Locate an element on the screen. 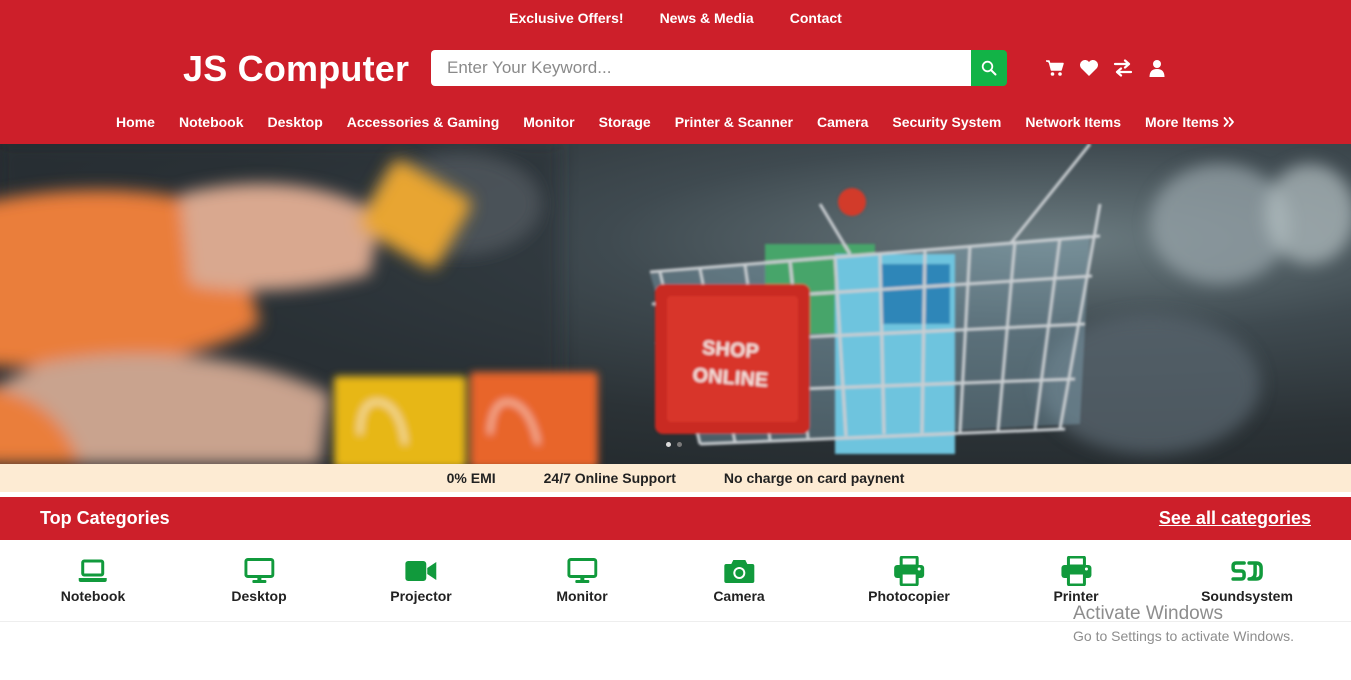 Image resolution: width=1351 pixels, height=680 pixels. soundsystem-icon is located at coordinates (1247, 571).